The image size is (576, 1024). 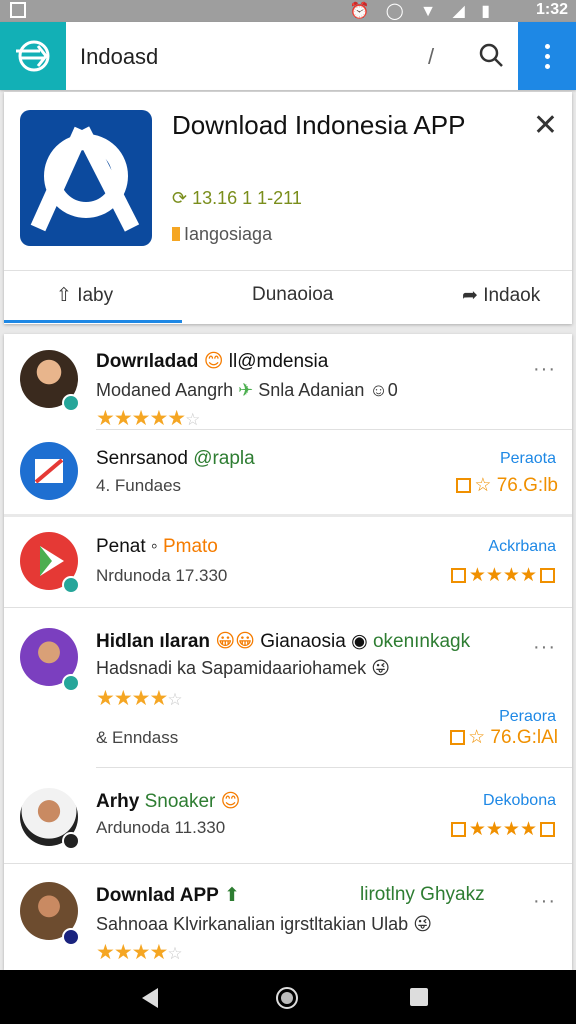 What do you see at coordinates (491, 55) in the screenshot?
I see `search-icon` at bounding box center [491, 55].